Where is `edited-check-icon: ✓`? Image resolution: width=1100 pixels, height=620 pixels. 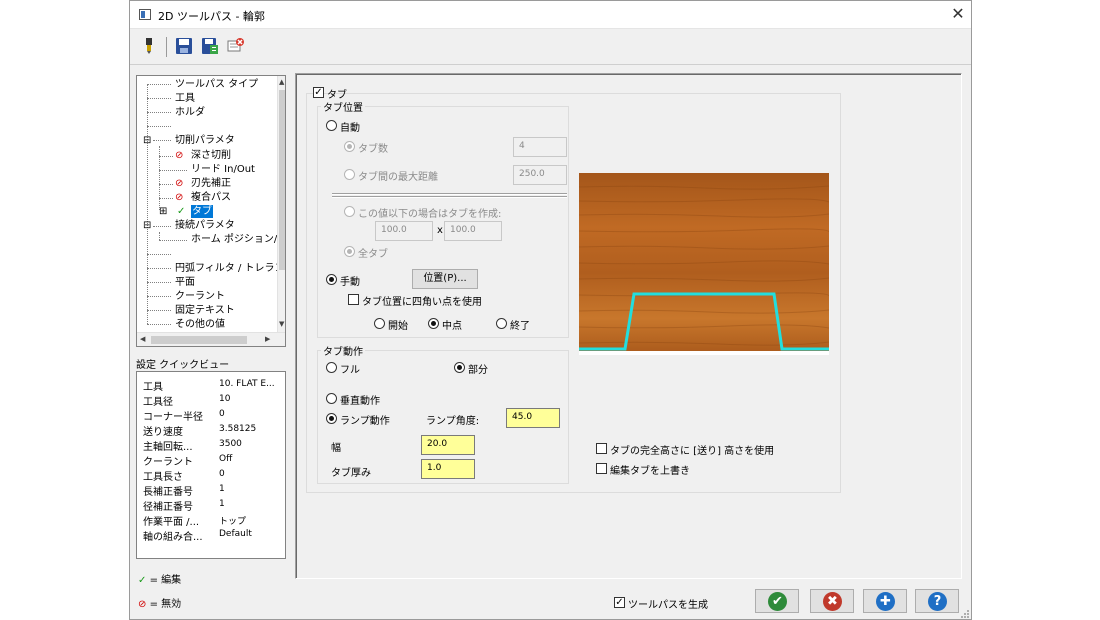
edited-check-icon: ✓ is located at coordinates (142, 580).